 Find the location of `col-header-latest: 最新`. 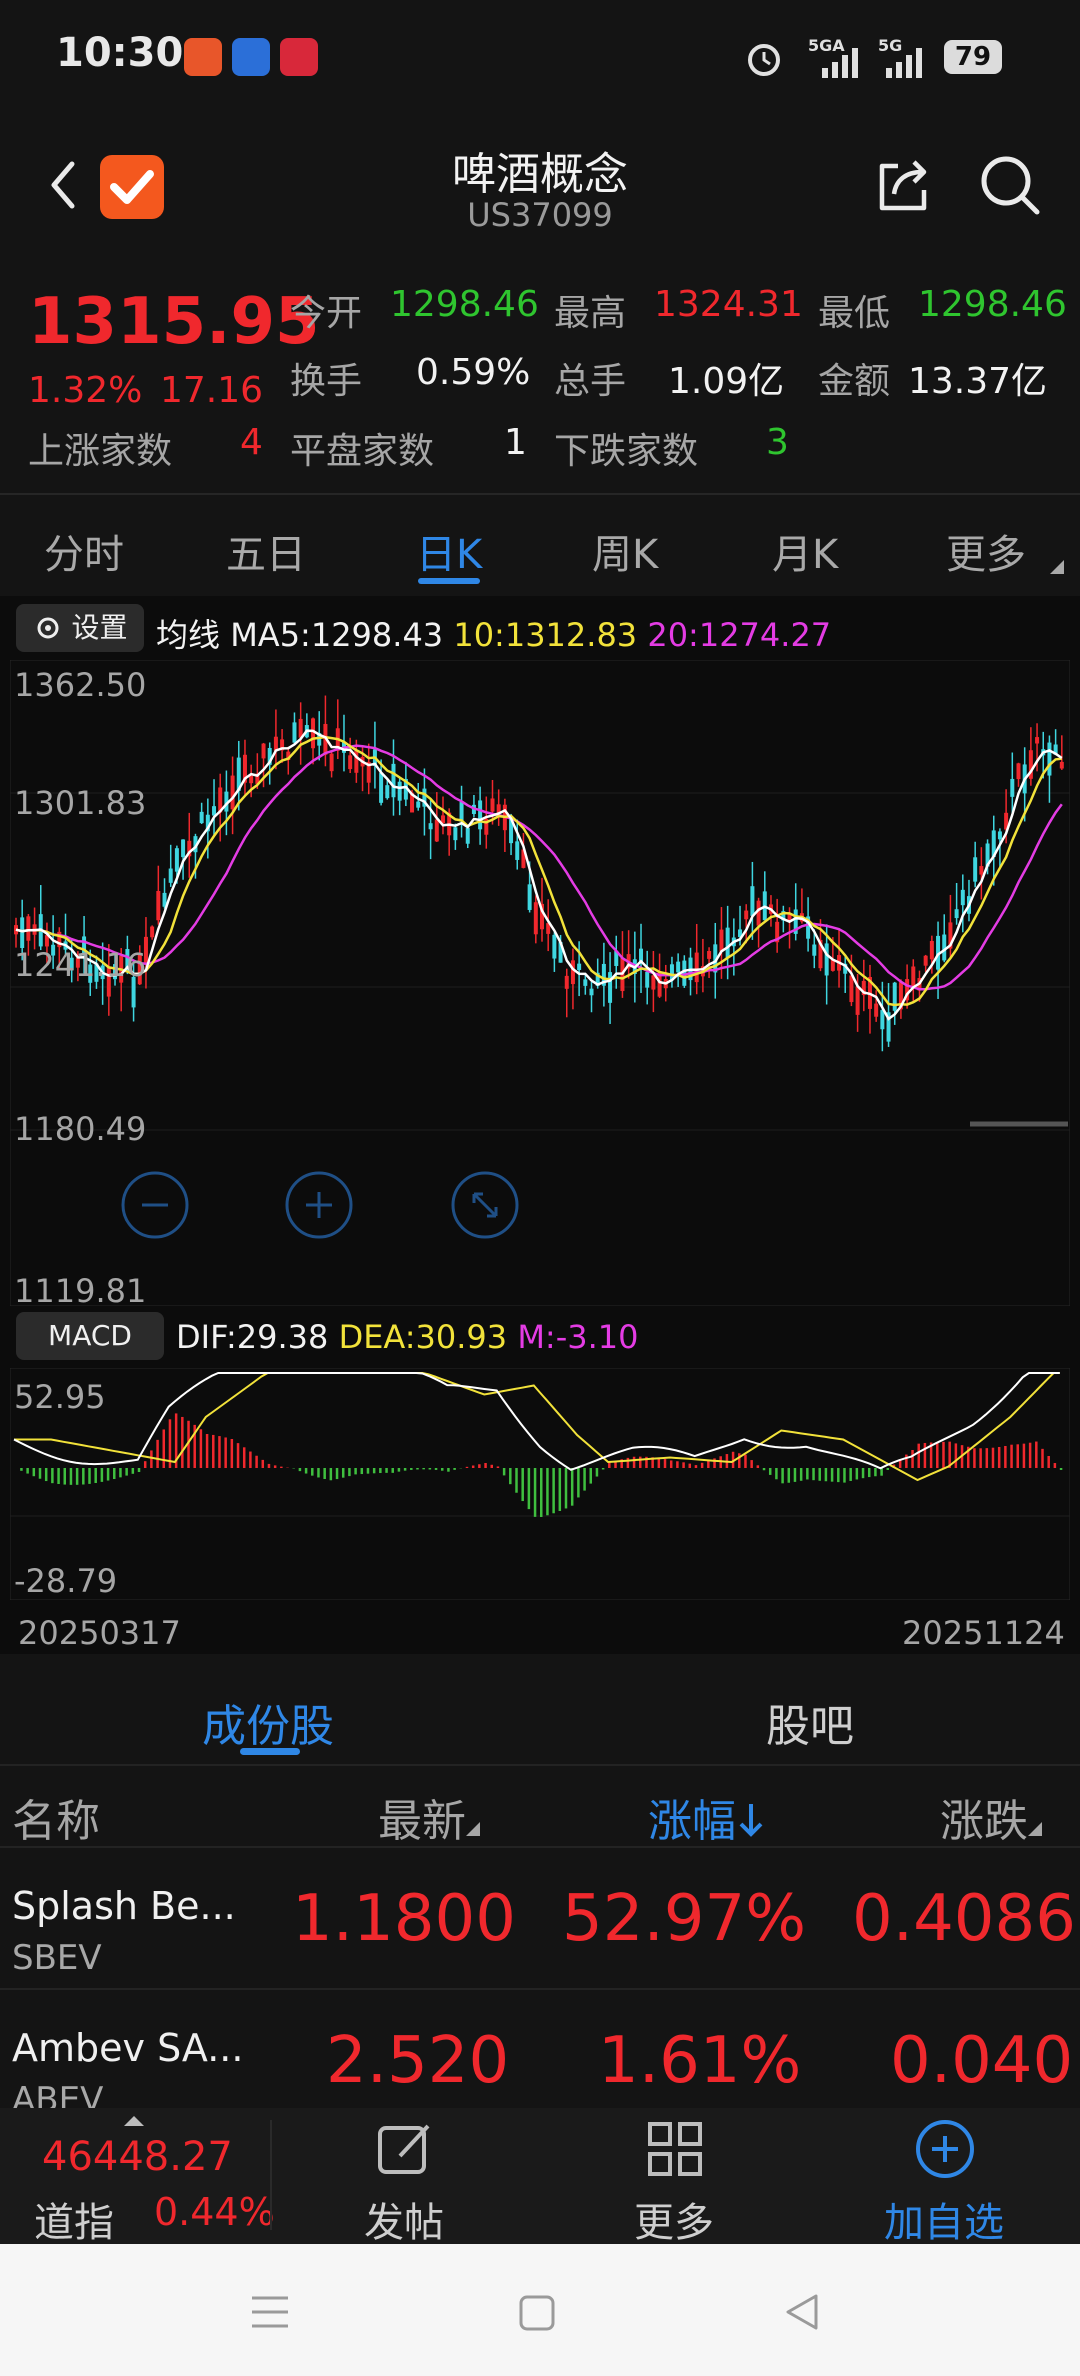

col-header-latest: 最新 is located at coordinates (429, 1817).